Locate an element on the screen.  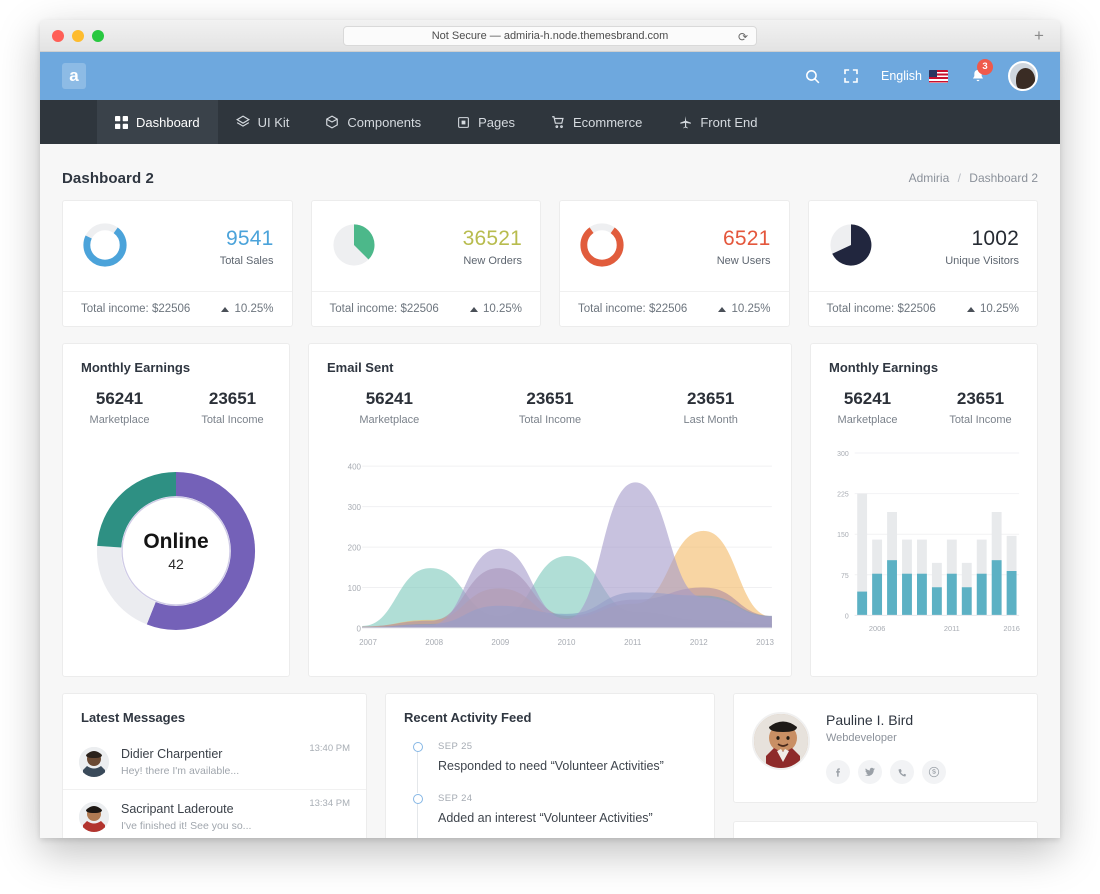
notification-badge: 3 is located at coordinates (985, 66).